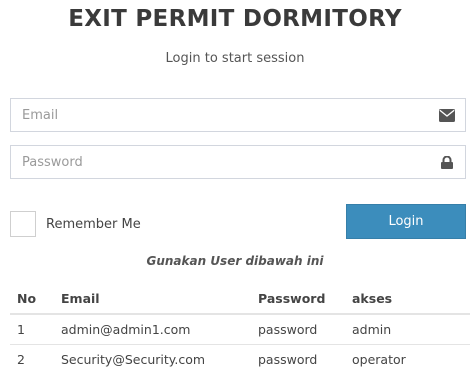  I want to click on user-hint: Gunakan User dibawah ini, so click(235, 261).